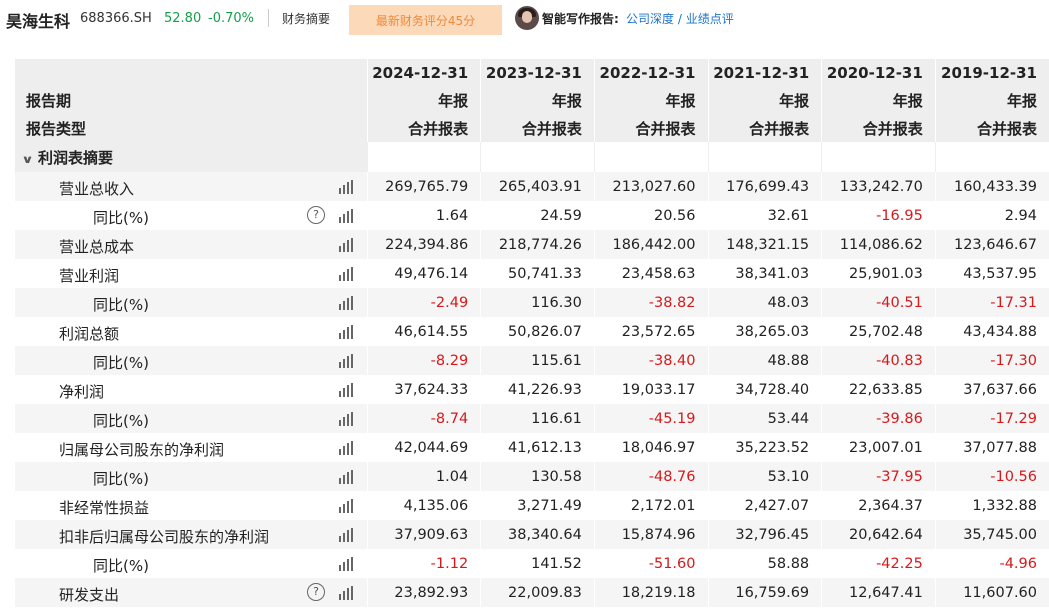 This screenshot has width=1049, height=610. What do you see at coordinates (423, 360) in the screenshot?
I see `value-cell: -8.29` at bounding box center [423, 360].